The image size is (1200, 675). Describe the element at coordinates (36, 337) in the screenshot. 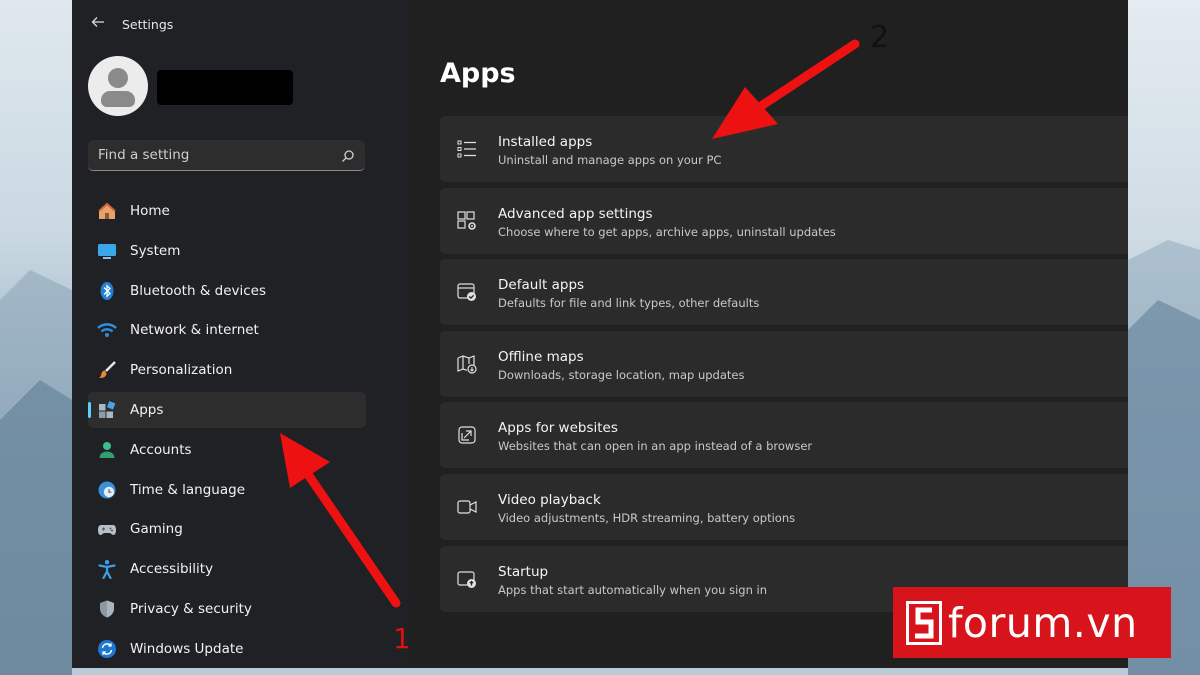

I see `desktop-wallpaper-left` at that location.